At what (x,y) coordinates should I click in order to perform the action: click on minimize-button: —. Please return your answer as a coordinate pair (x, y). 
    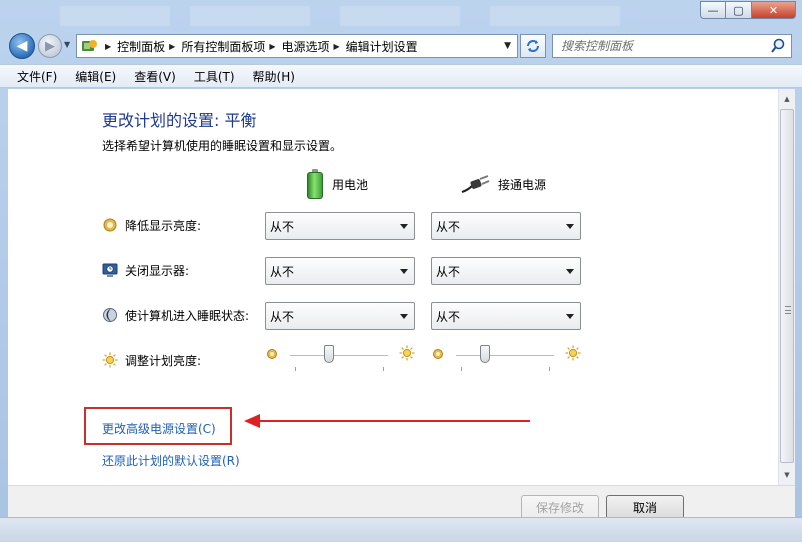
    Looking at the image, I should click on (713, 10).